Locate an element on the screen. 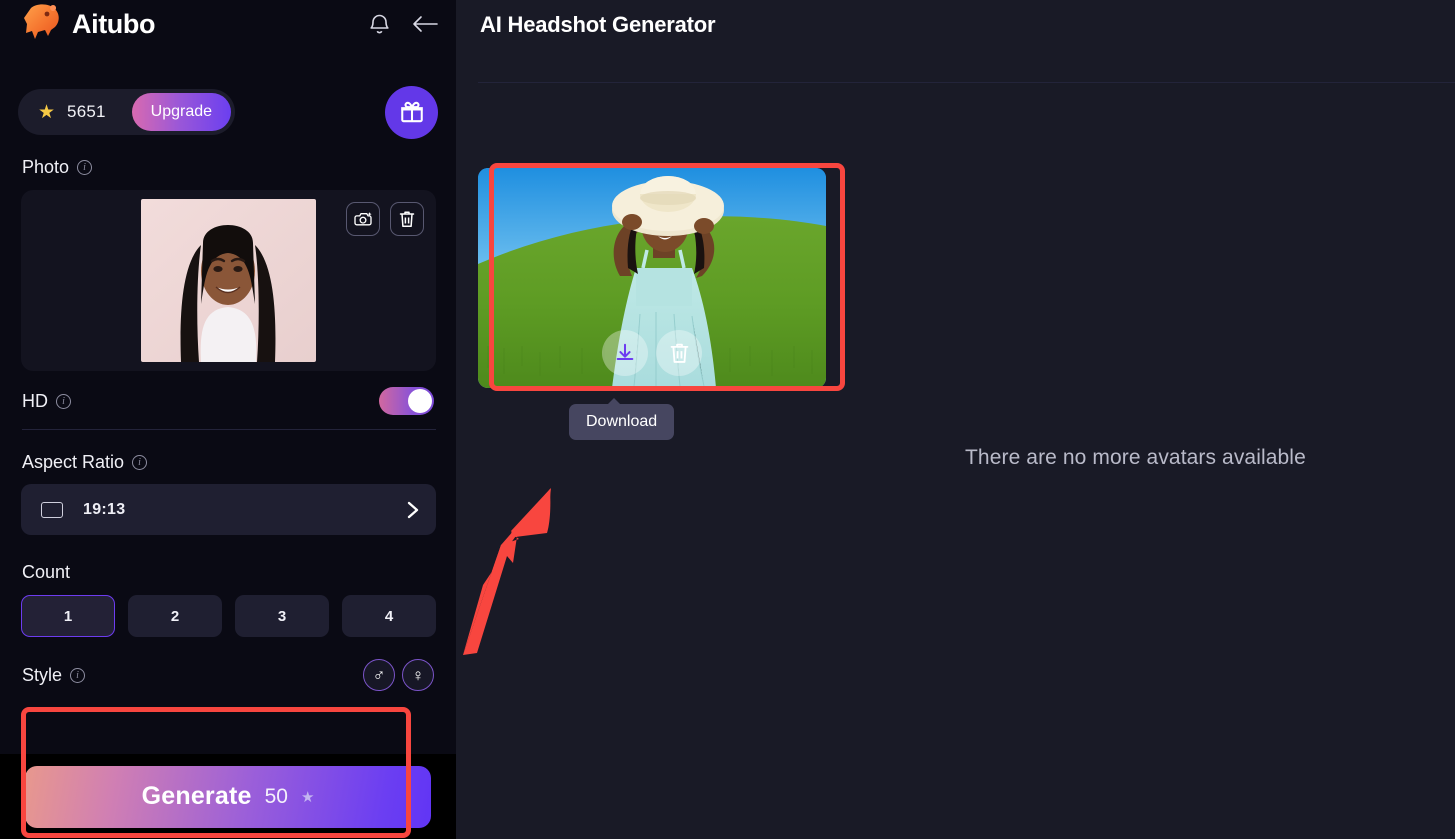 Image resolution: width=1455 pixels, height=839 pixels. generate-bar: Generate 50 ★ is located at coordinates (228, 796).